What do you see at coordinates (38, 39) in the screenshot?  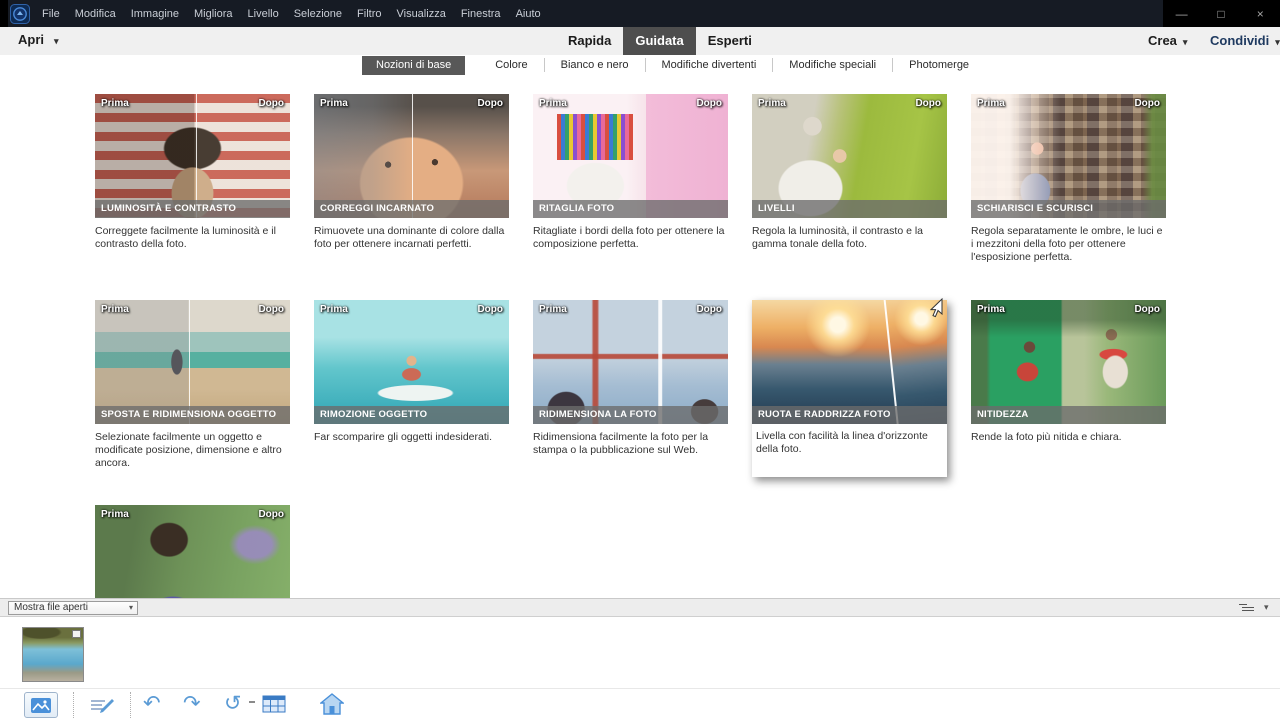 I see `open-button: Apri ▾` at bounding box center [38, 39].